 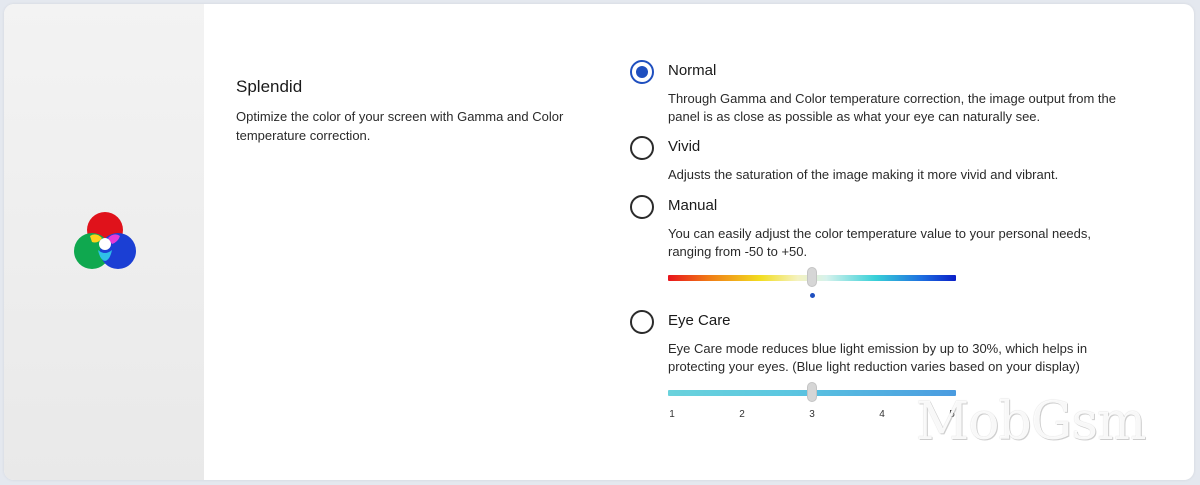 I want to click on eye-care-tick-labels: 1 2 3 4 5, so click(x=812, y=416).